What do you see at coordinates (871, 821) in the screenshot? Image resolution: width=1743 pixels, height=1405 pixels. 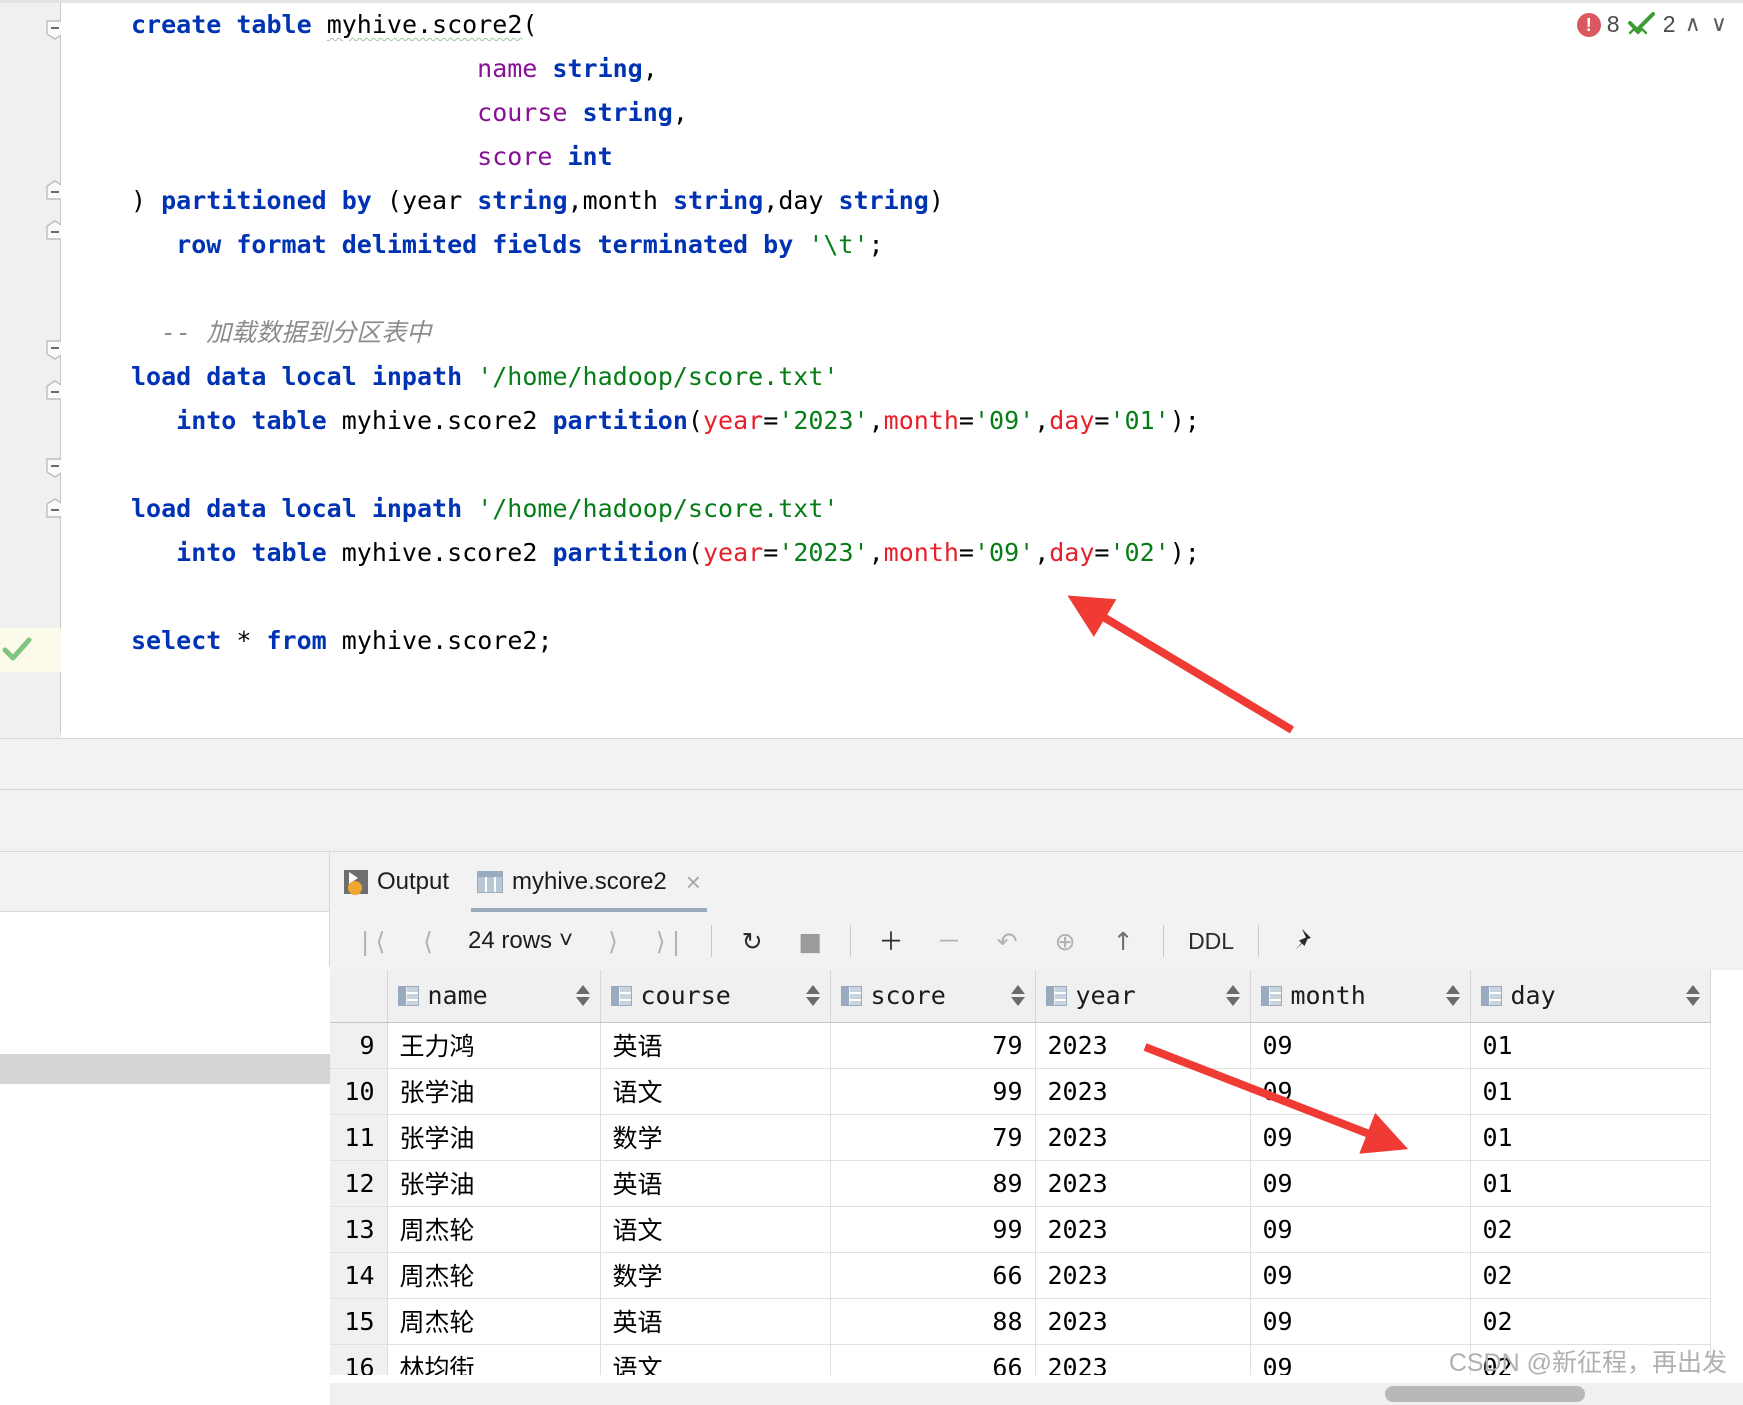 I see `tool-window-splitter` at bounding box center [871, 821].